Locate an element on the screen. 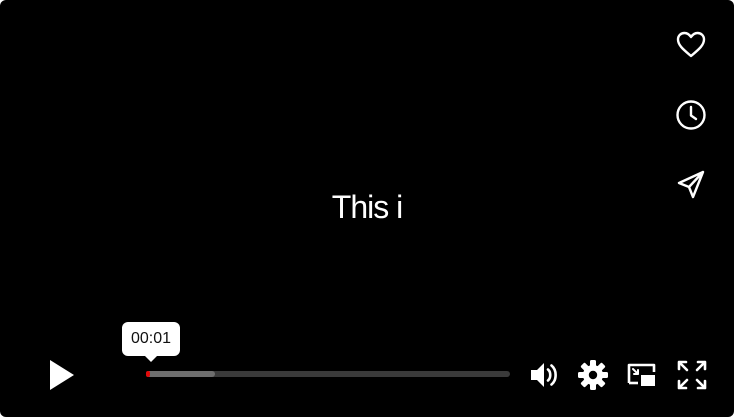  progress-played is located at coordinates (148, 374).